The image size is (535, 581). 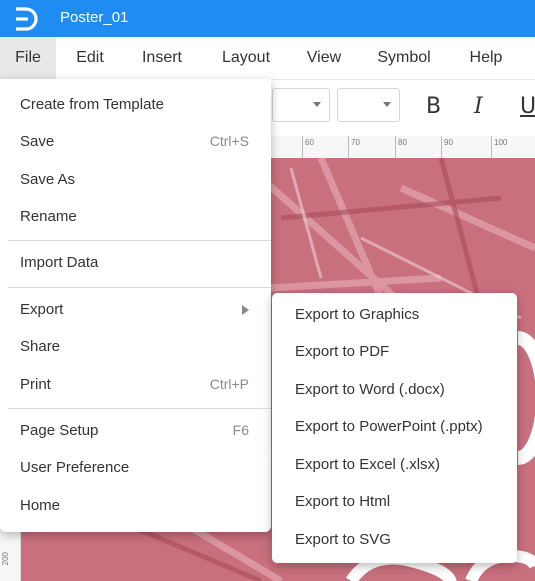 What do you see at coordinates (162, 58) in the screenshot?
I see `menu-insert: Insert` at bounding box center [162, 58].